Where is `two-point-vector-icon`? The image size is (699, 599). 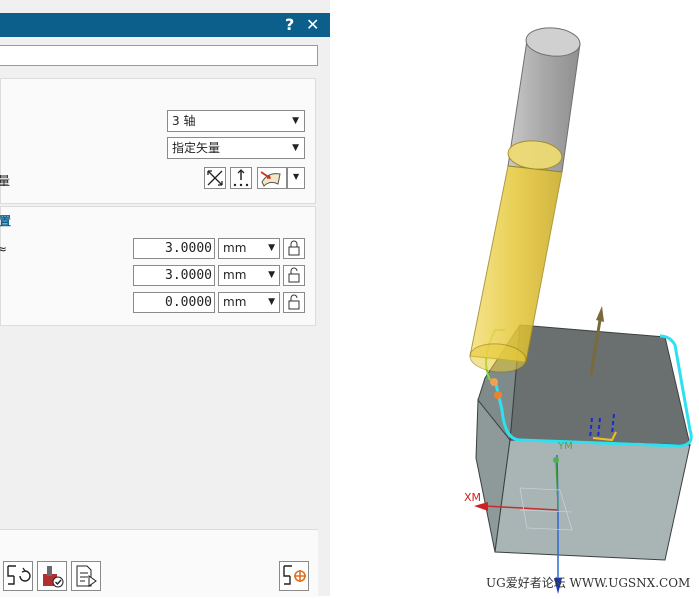 two-point-vector-icon is located at coordinates (215, 178).